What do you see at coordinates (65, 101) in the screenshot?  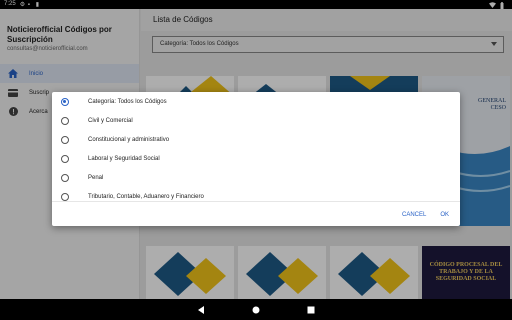 I see `radio-selected-icon` at bounding box center [65, 101].